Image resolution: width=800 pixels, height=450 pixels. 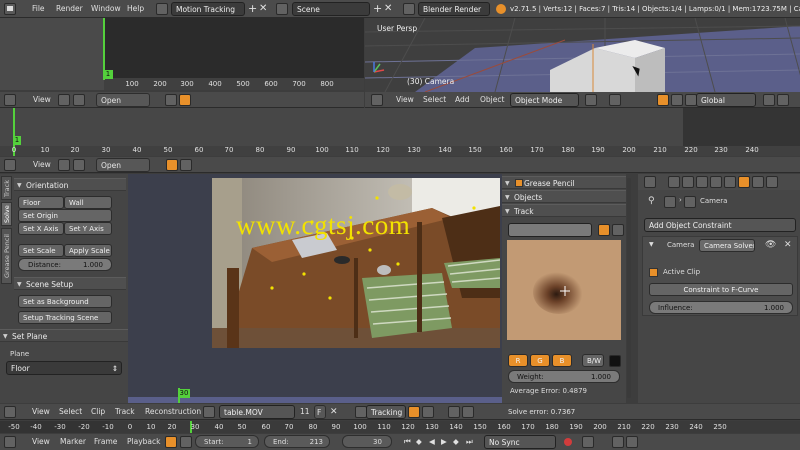 What do you see at coordinates (716, 182) in the screenshot?
I see `world-tab-icon` at bounding box center [716, 182].